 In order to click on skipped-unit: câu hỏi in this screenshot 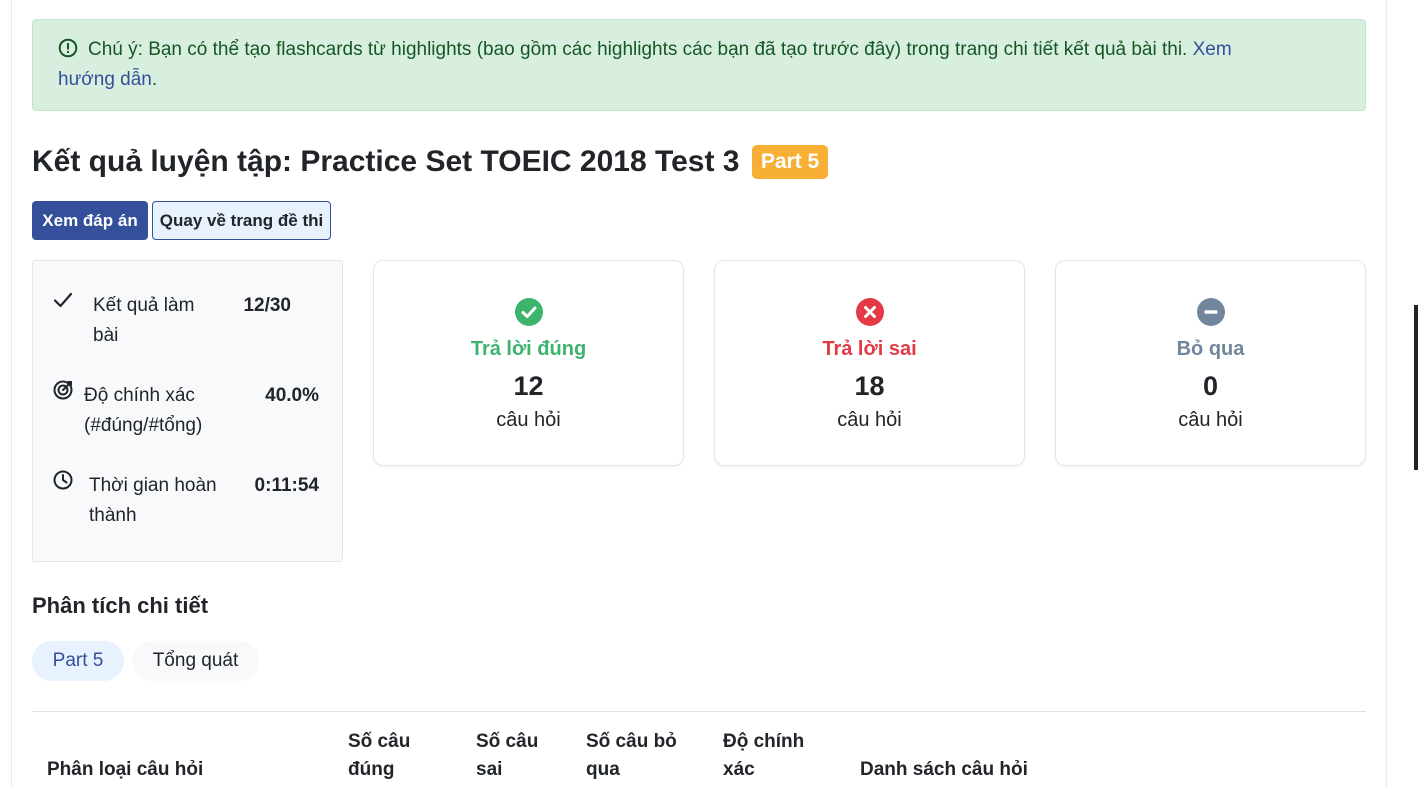, I will do `click(1210, 420)`.